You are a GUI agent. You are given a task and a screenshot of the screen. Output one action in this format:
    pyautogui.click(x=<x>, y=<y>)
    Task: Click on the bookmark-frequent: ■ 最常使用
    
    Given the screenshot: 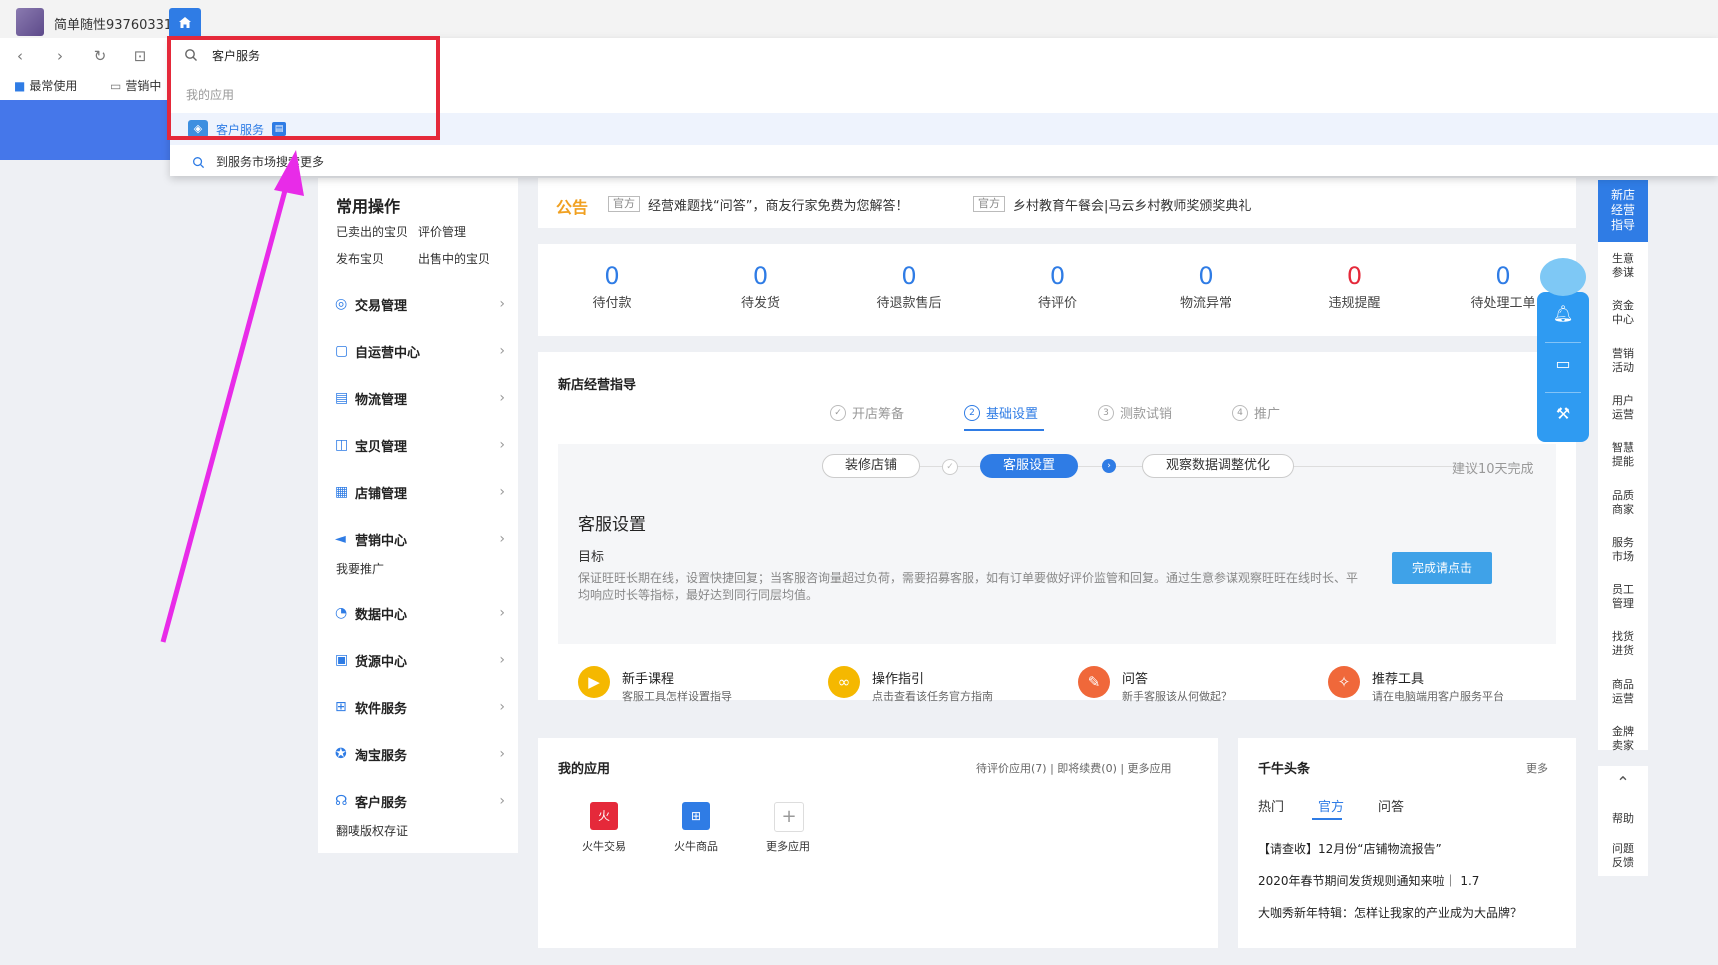 What is the action you would take?
    pyautogui.click(x=45, y=85)
    